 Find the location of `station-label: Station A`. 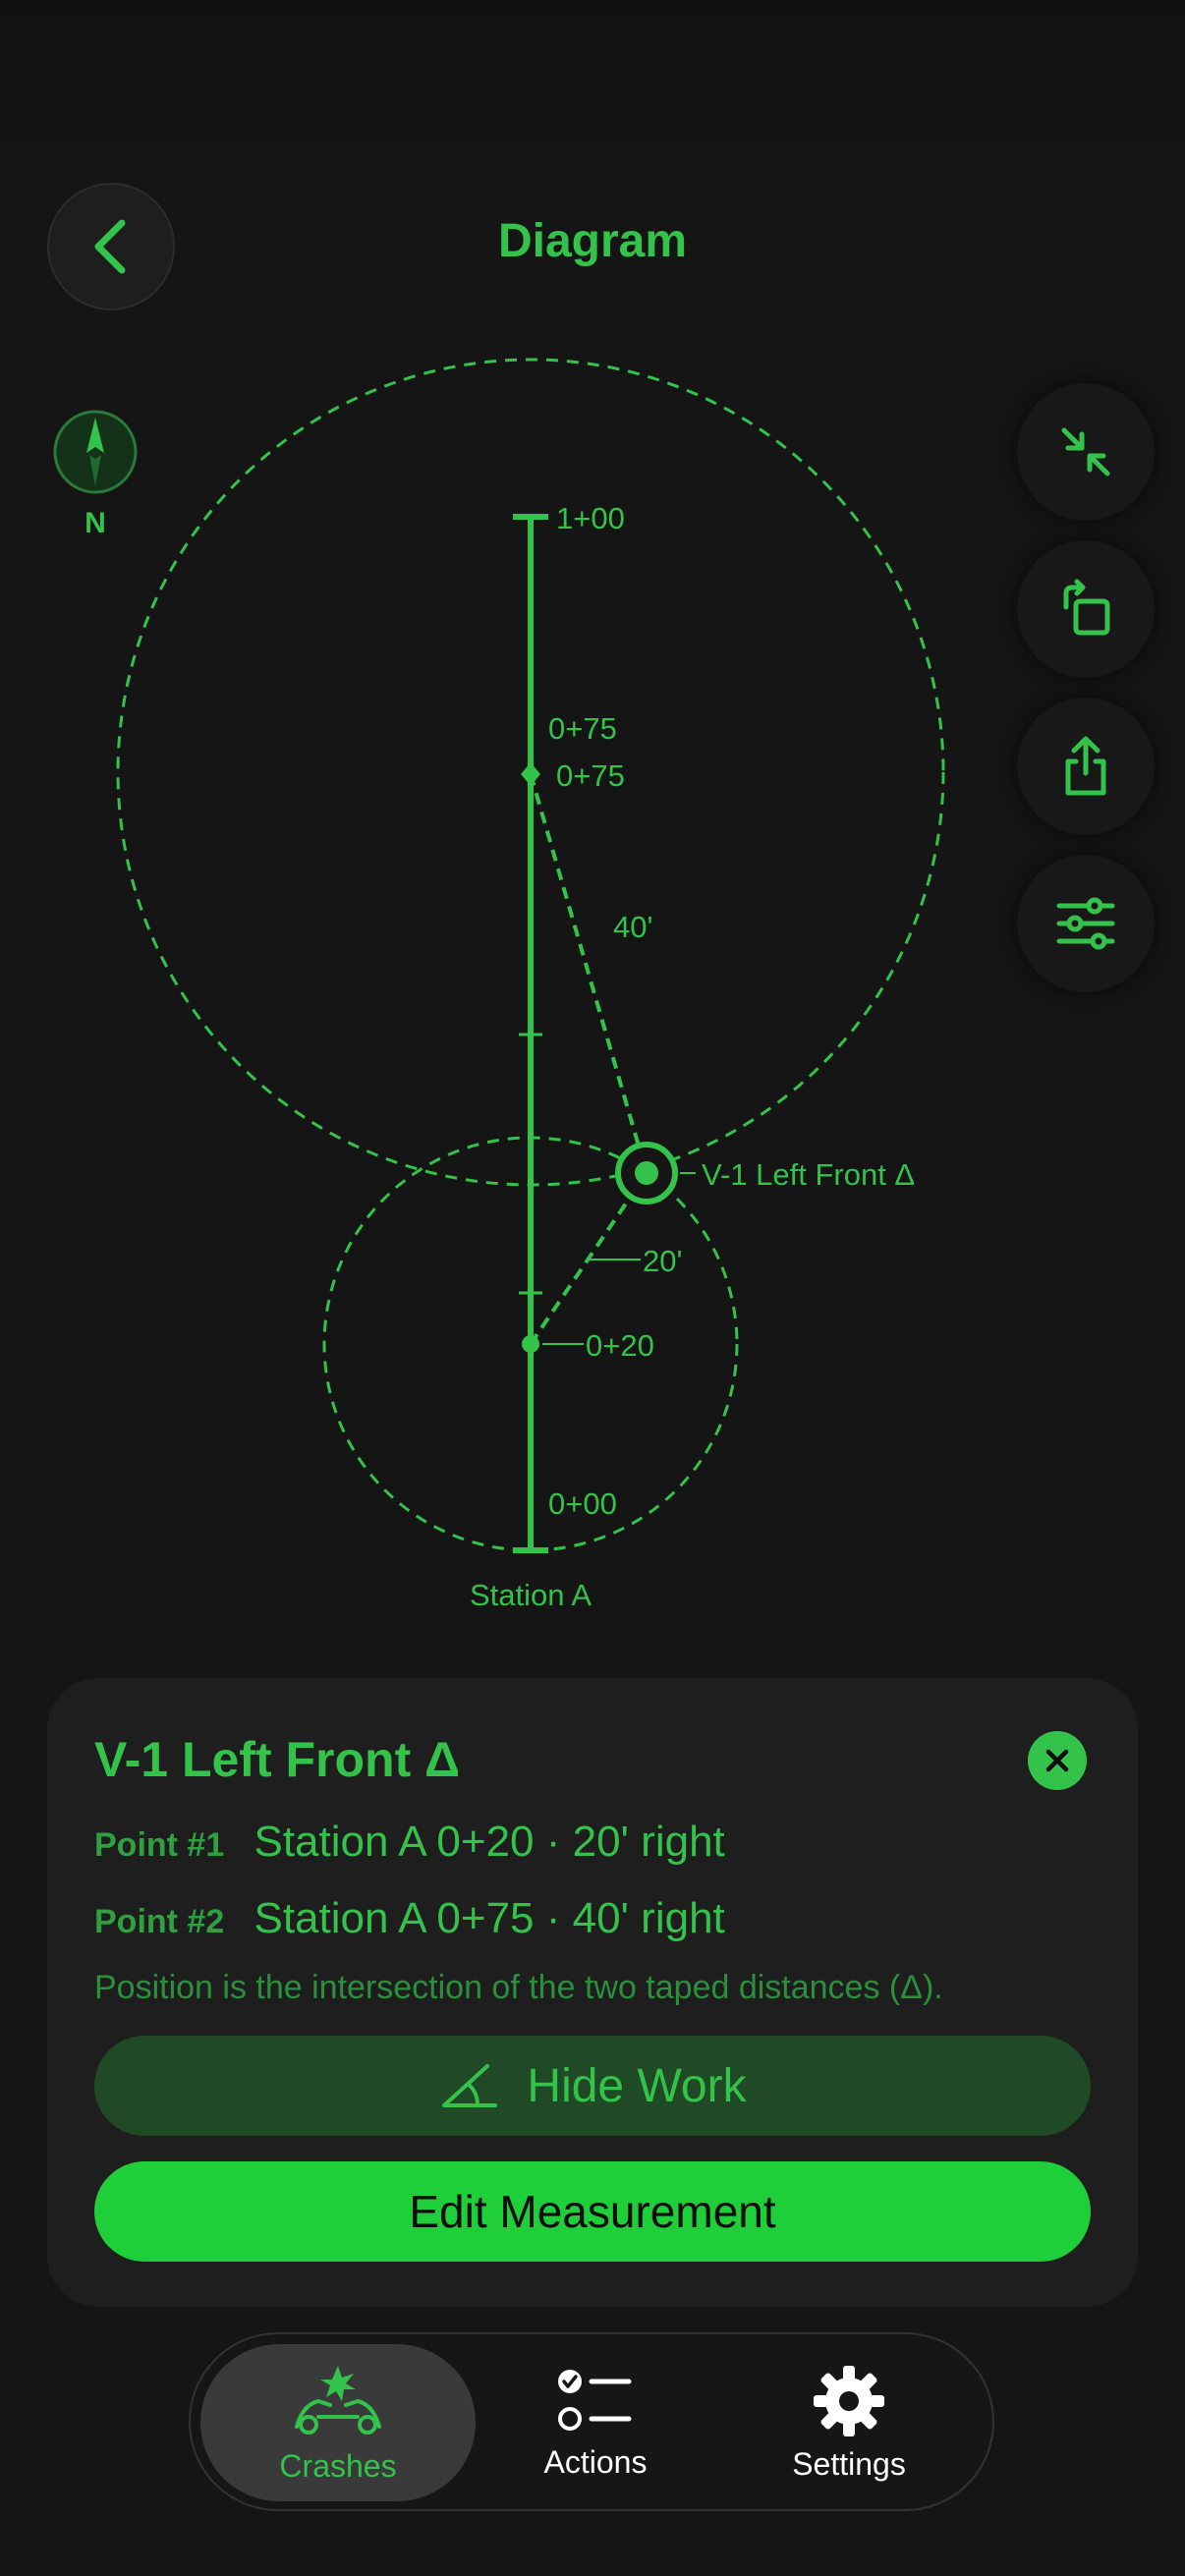

station-label: Station A is located at coordinates (531, 1595).